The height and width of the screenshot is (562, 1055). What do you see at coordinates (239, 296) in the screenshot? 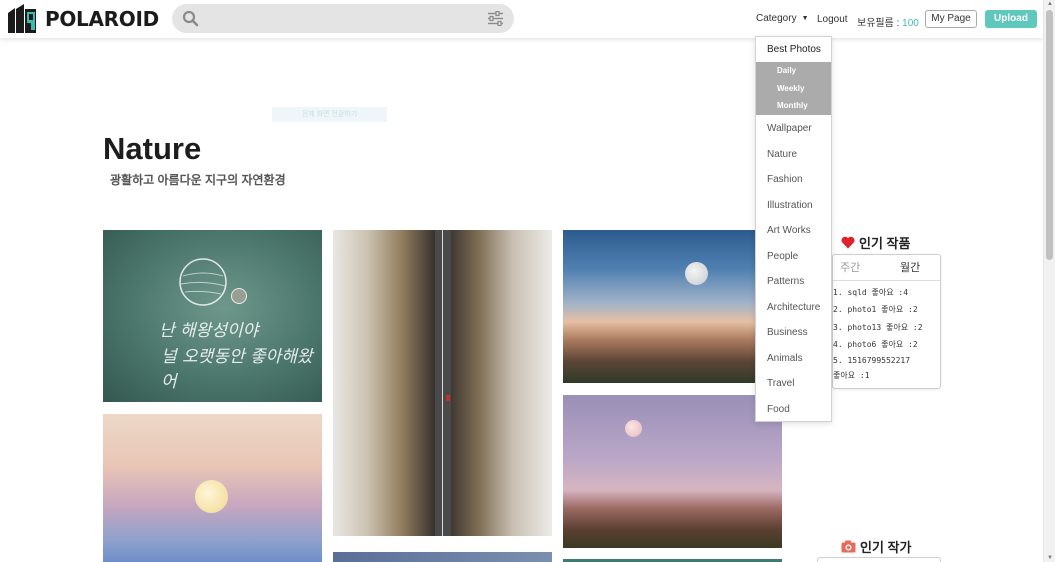
I see `small-planet-doodle` at bounding box center [239, 296].